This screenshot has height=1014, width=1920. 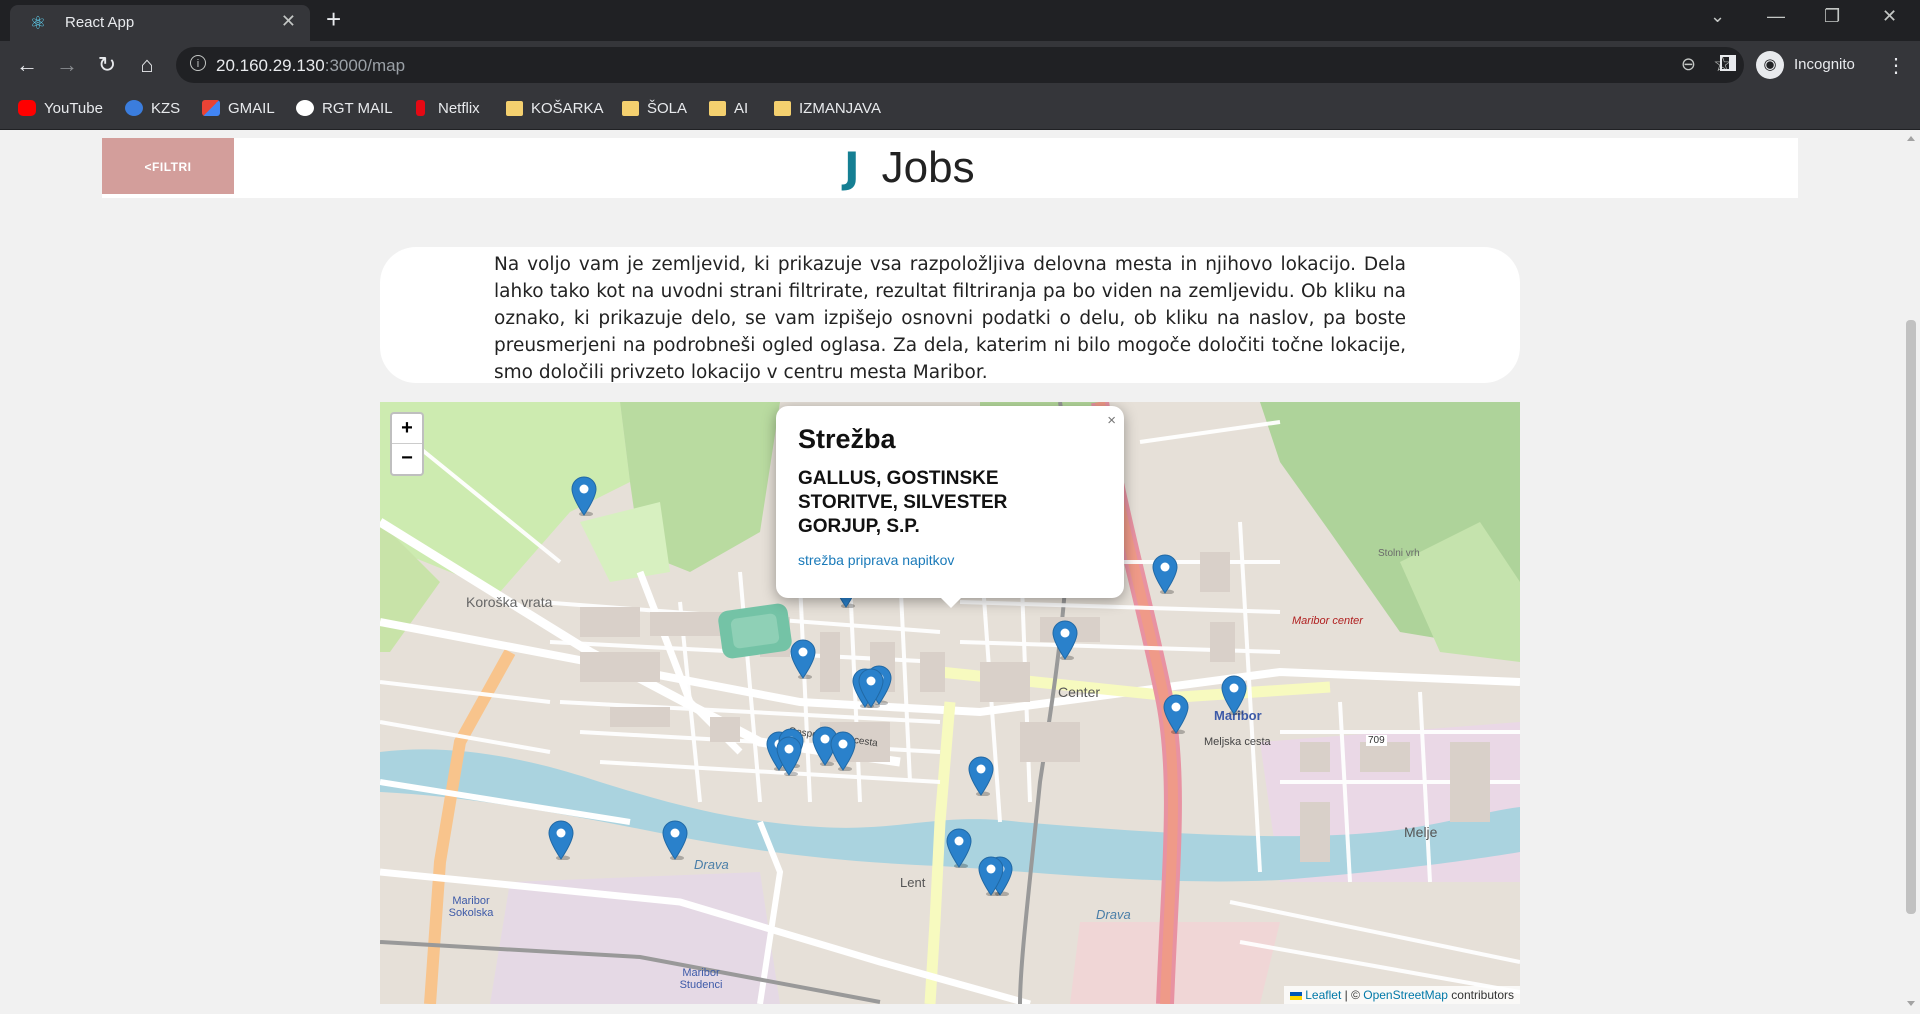 I want to click on browser-tab-bar: ⚛ React App ✕ + ⌄ — ❐ ✕, so click(x=960, y=20).